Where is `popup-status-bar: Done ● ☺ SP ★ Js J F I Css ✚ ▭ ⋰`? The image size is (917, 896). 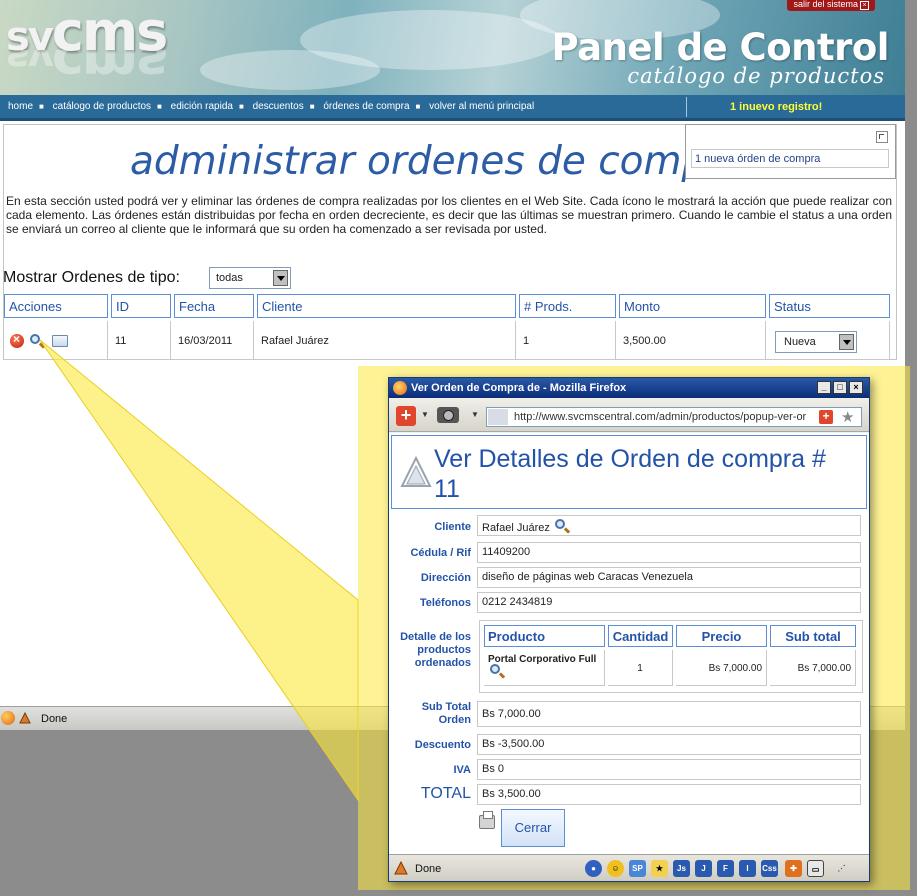 popup-status-bar: Done ● ☺ SP ★ Js J F I Css ✚ ▭ ⋰ is located at coordinates (629, 867).